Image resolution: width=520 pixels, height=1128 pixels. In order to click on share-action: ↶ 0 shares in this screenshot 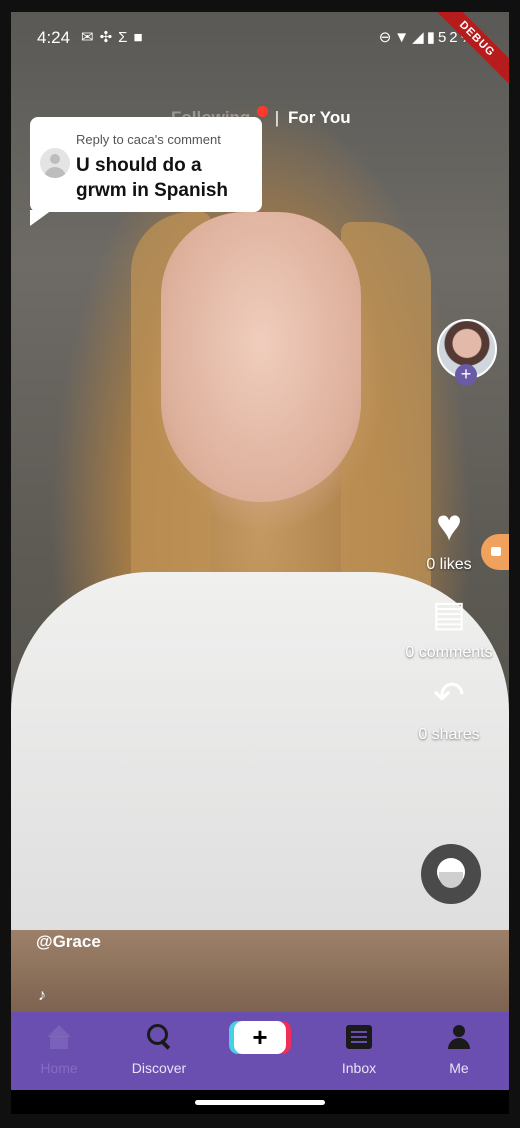, I will do `click(449, 708)`.